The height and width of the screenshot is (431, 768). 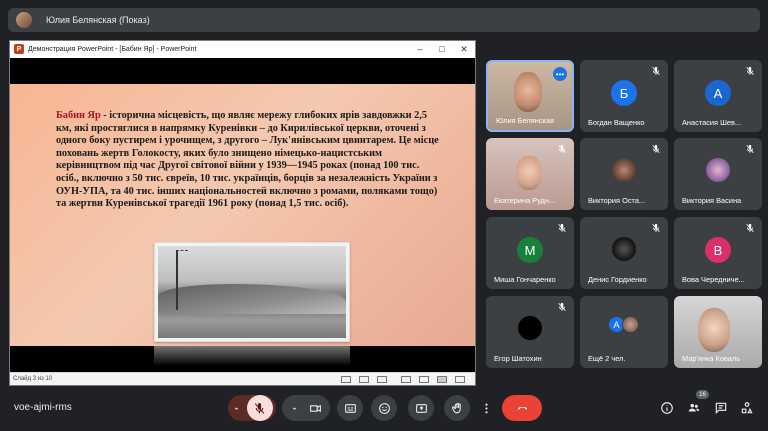 What do you see at coordinates (667, 408) in the screenshot?
I see `info-icon` at bounding box center [667, 408].